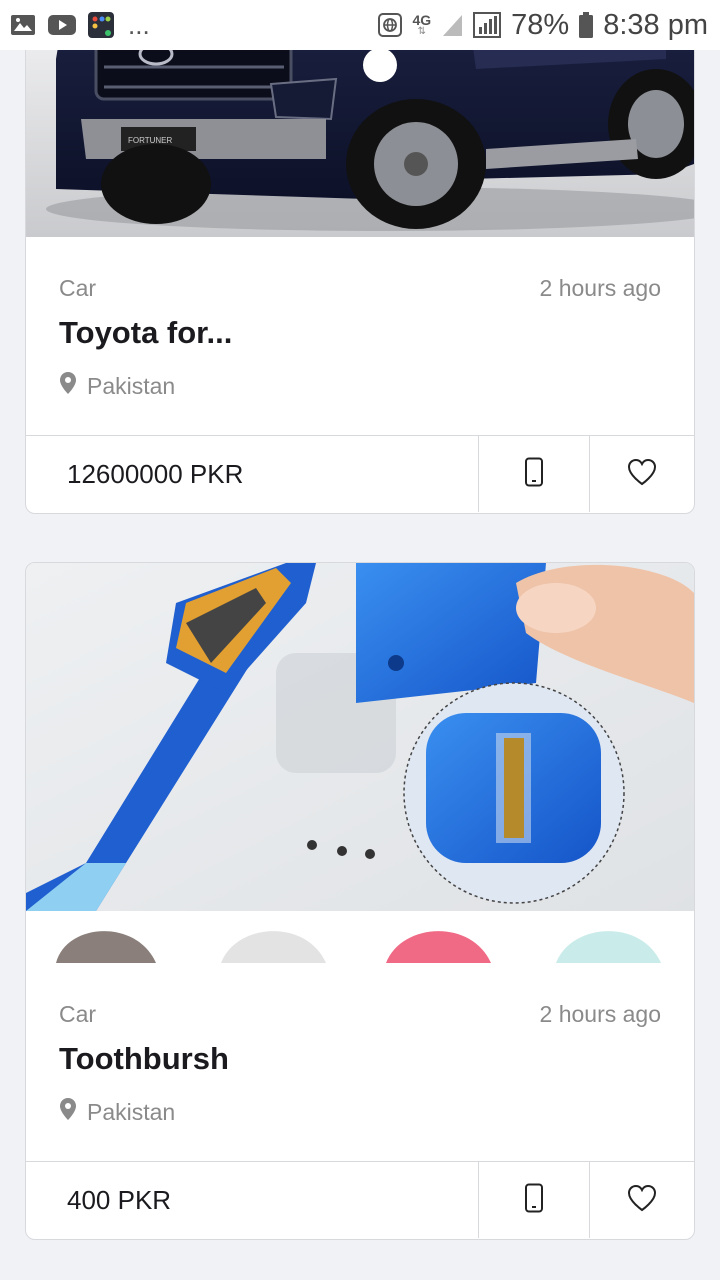 The image size is (720, 1280). Describe the element at coordinates (155, 473) in the screenshot. I see `listing-price: 12600000 PKR` at that location.